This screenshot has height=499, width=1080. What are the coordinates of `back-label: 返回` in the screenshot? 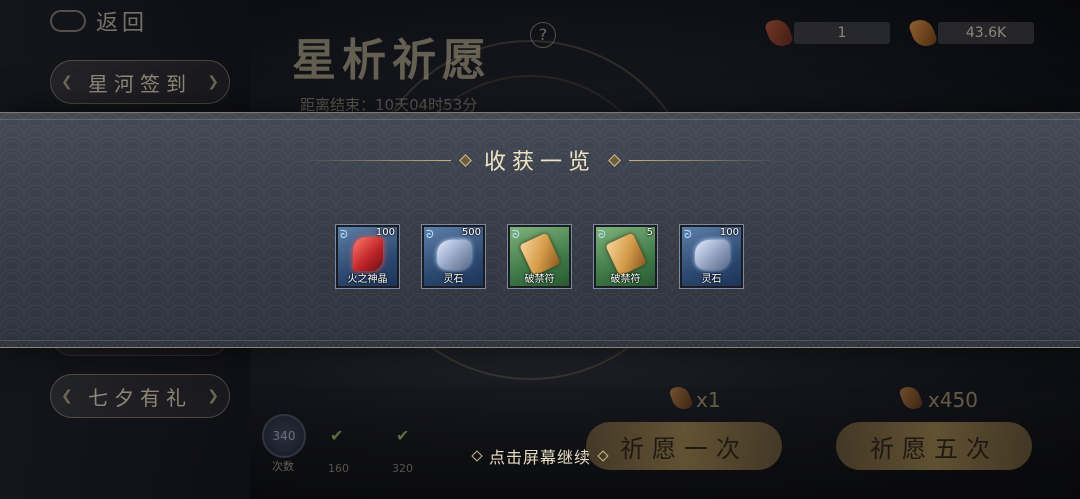 It's located at (122, 23).